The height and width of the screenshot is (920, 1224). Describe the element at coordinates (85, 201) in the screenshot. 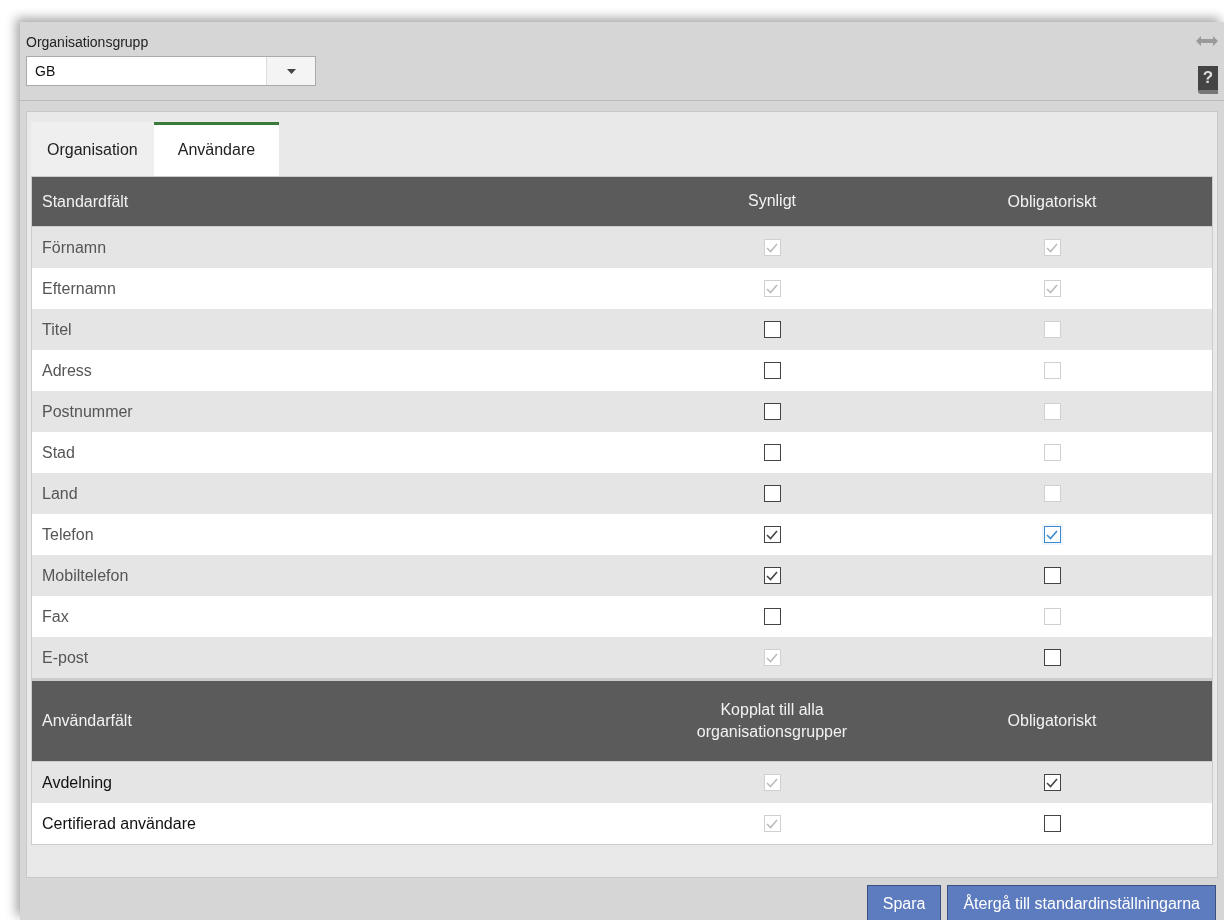

I see `column-header: Standardfält` at that location.